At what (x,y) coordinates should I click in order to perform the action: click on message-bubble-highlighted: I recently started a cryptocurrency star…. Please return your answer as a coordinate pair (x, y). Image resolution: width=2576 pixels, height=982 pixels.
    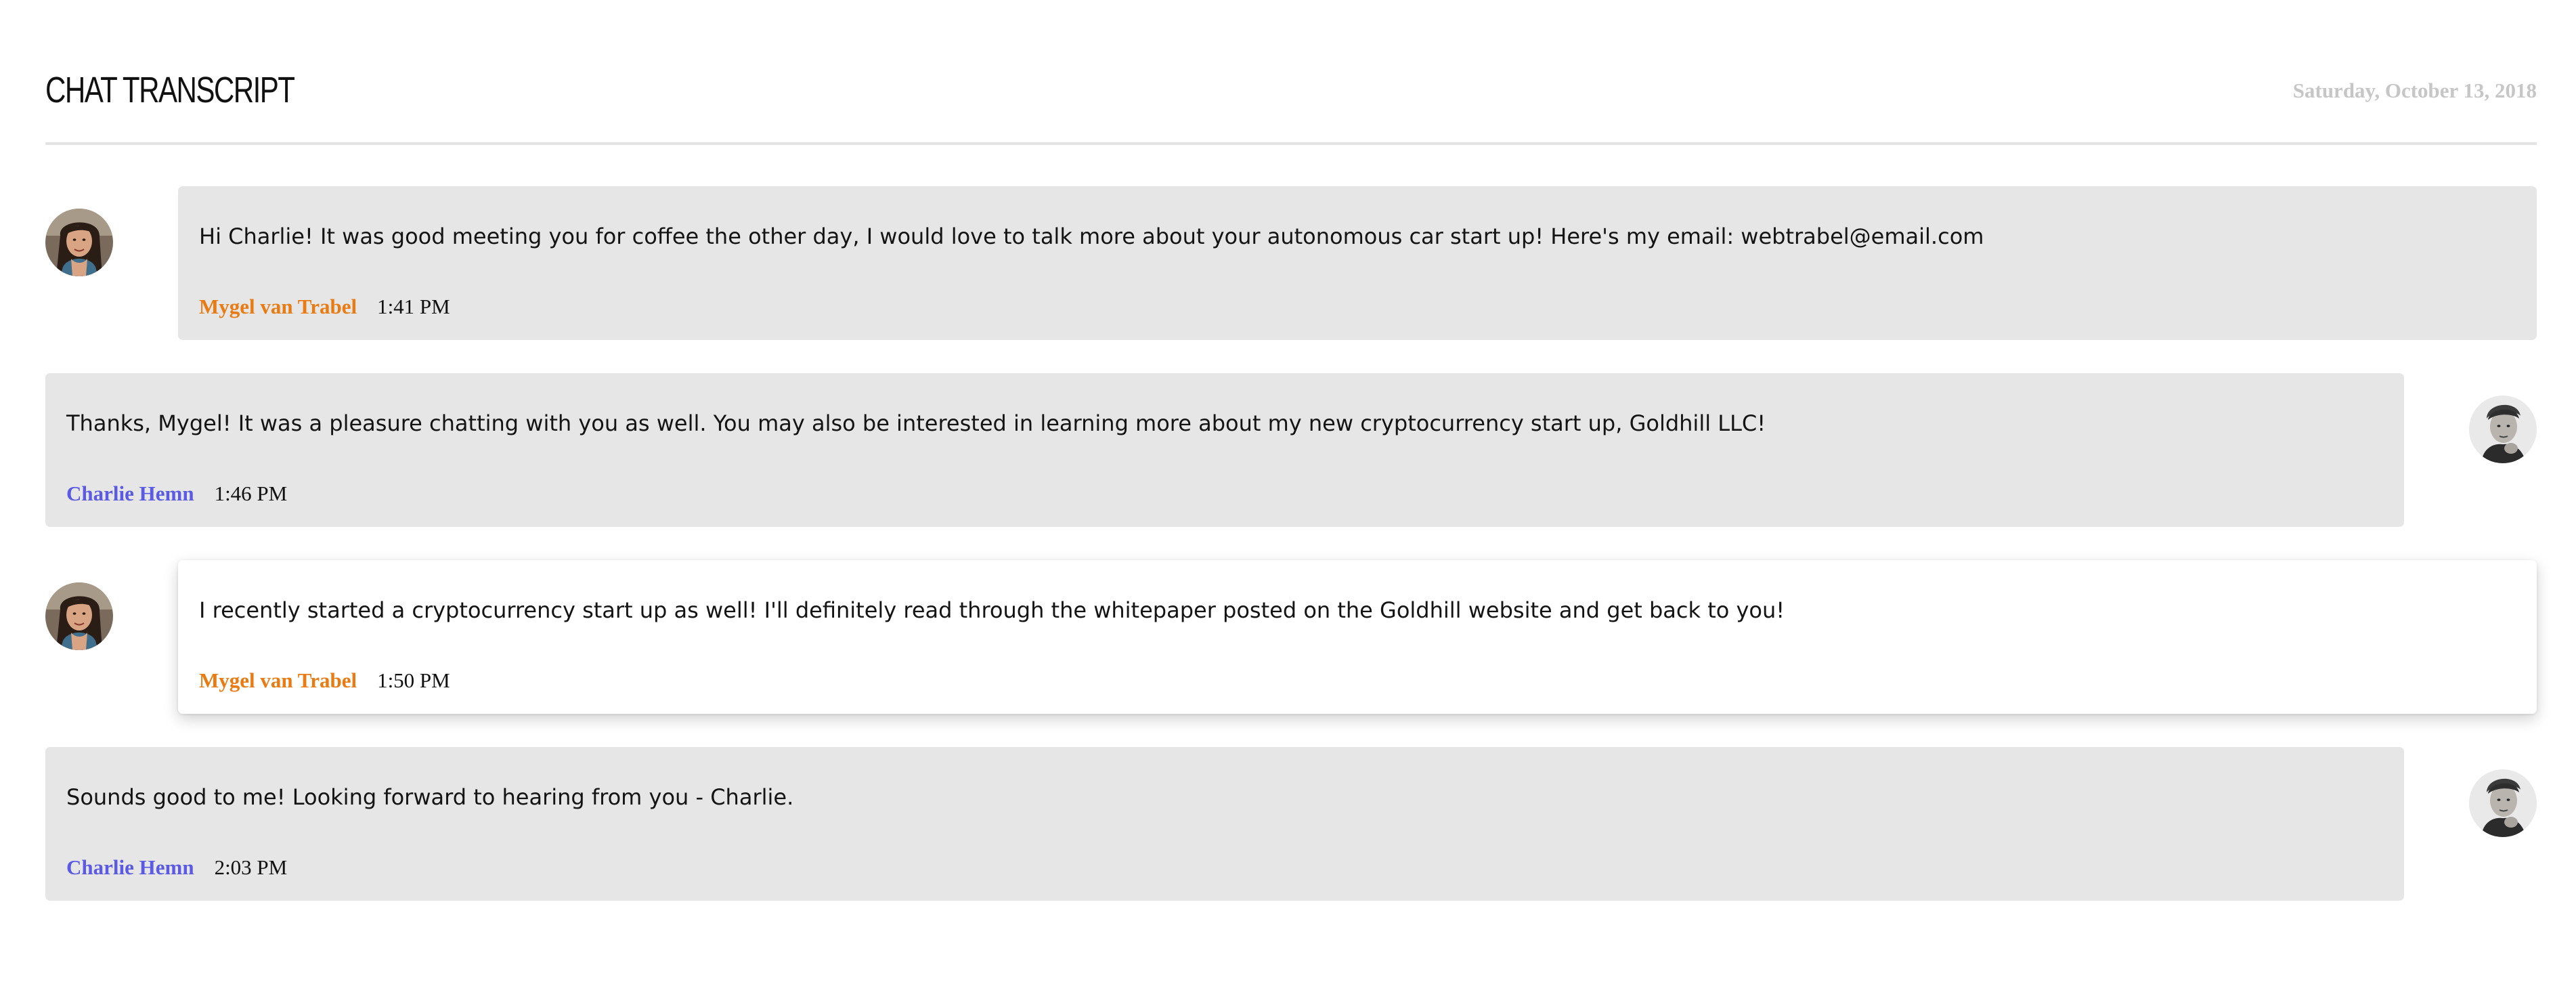
    Looking at the image, I should click on (1357, 637).